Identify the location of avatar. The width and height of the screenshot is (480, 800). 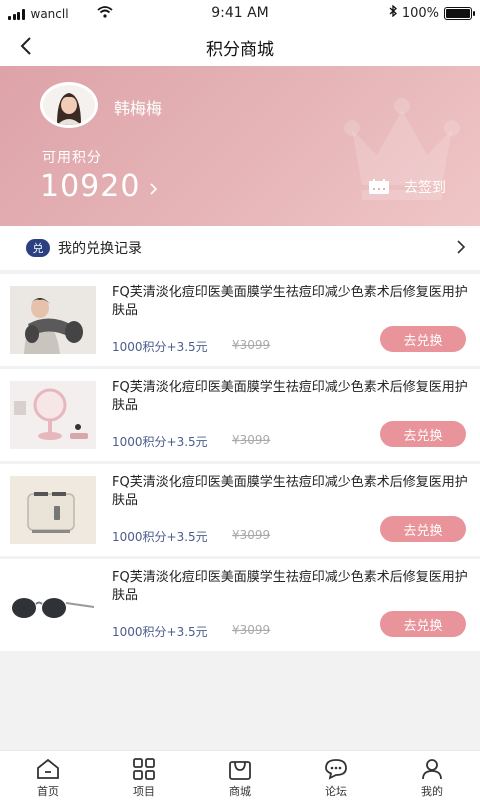
(70, 105).